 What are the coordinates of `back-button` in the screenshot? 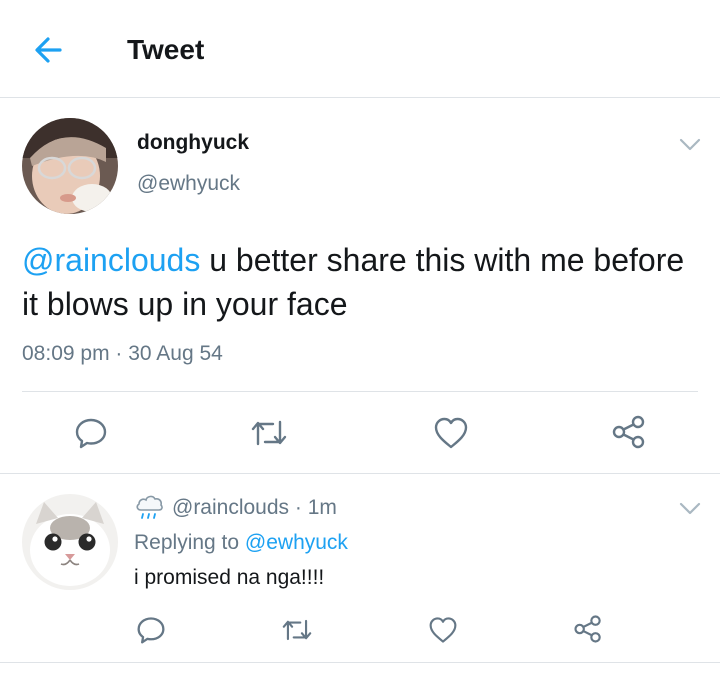 It's located at (50, 50).